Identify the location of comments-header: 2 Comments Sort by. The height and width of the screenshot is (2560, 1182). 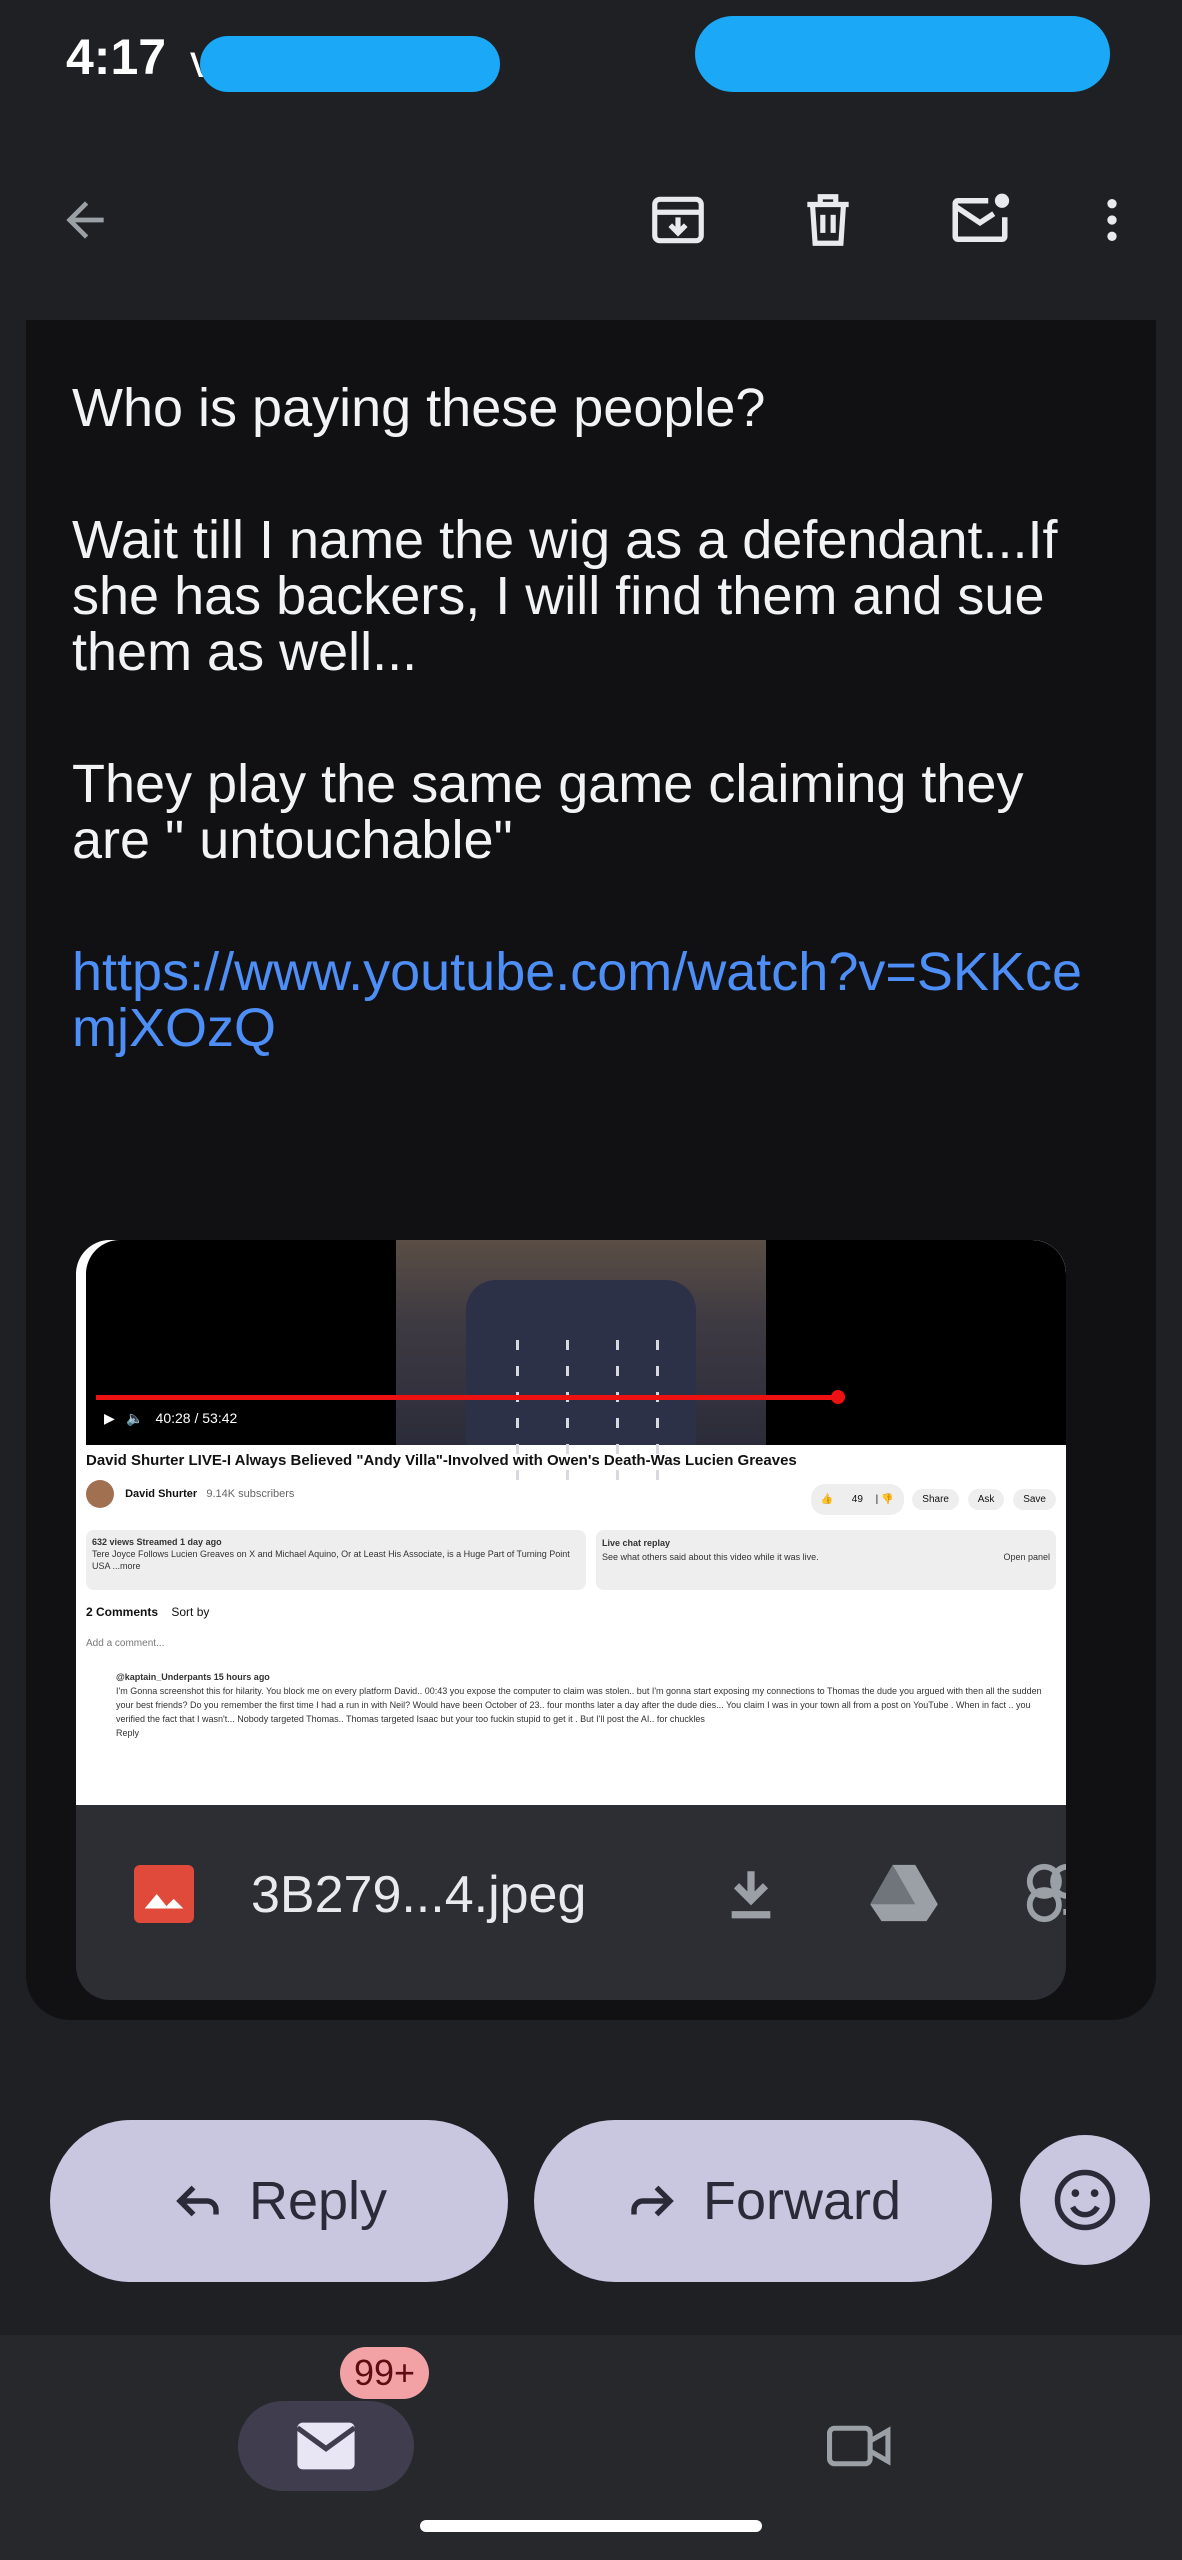
(148, 1612).